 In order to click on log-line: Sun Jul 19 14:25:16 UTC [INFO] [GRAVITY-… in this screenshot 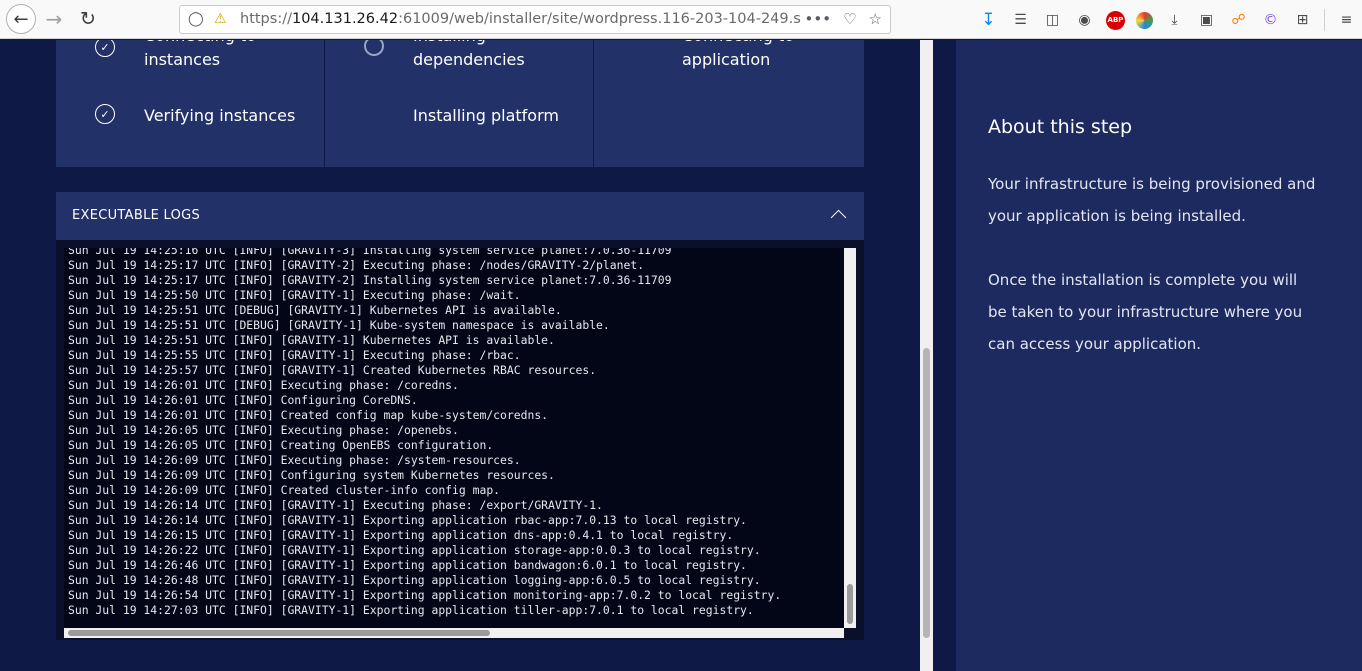, I will do `click(370, 252)`.